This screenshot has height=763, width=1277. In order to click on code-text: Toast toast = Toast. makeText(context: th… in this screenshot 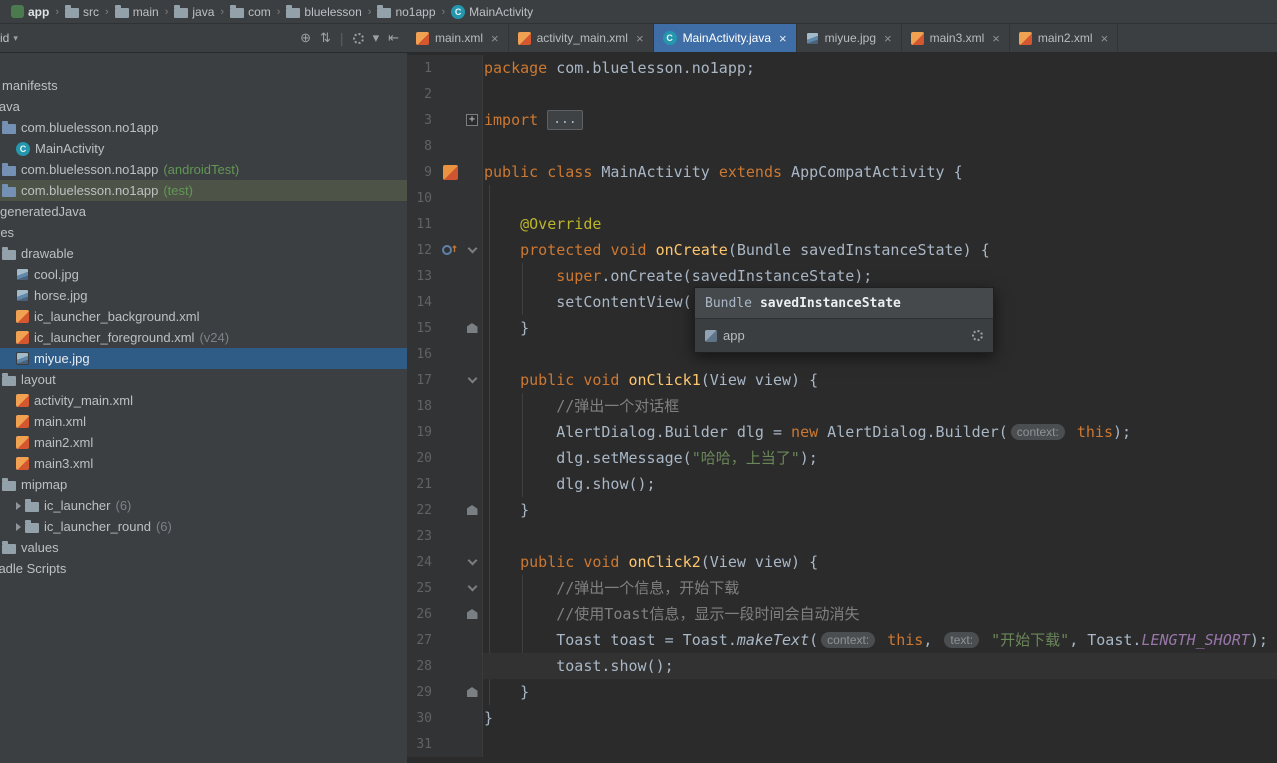, I will do `click(880, 640)`.